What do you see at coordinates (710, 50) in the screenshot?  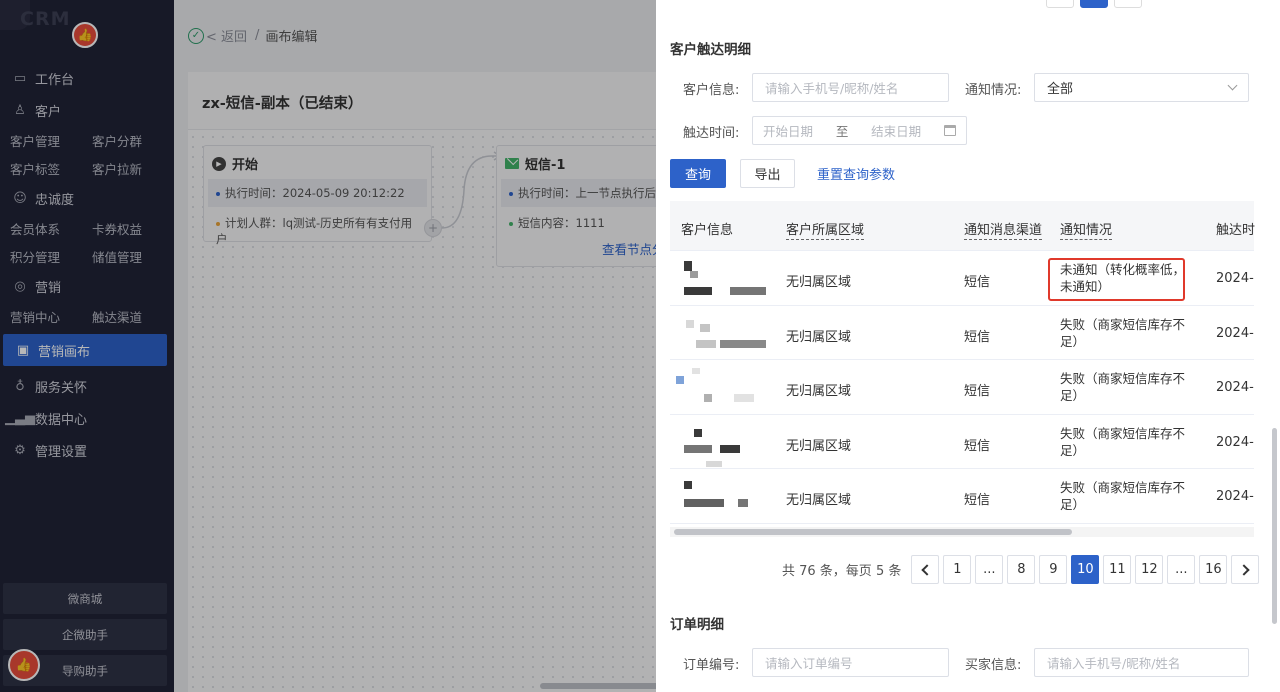 I see `section-title-reach-detail: 客户触达明细` at bounding box center [710, 50].